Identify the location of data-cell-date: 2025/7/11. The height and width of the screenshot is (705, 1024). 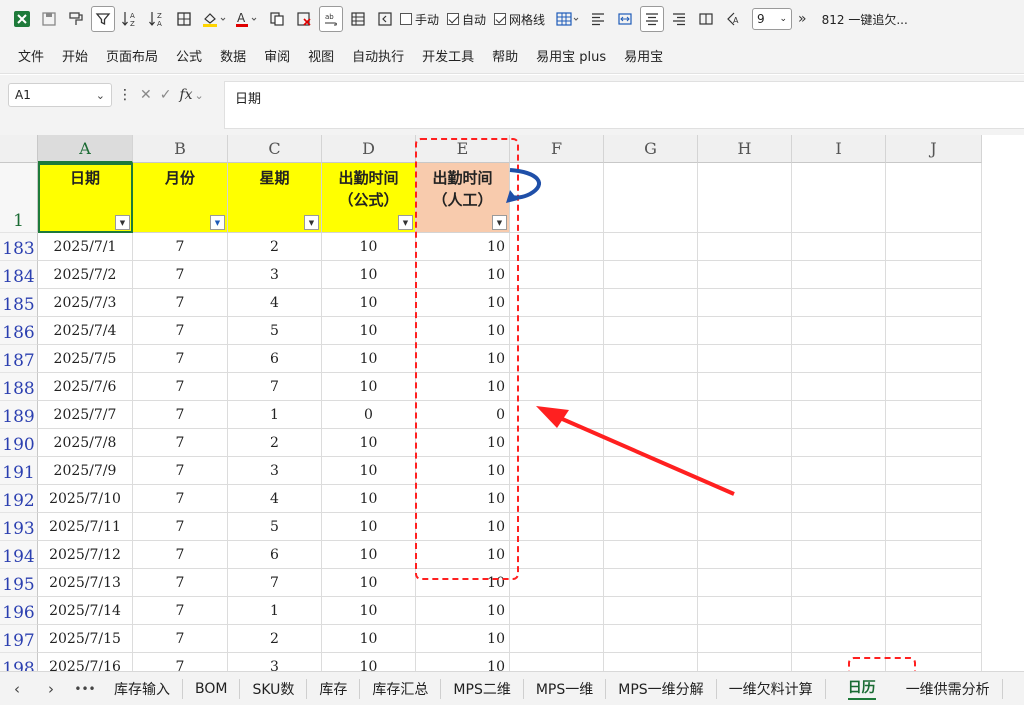
(85, 527).